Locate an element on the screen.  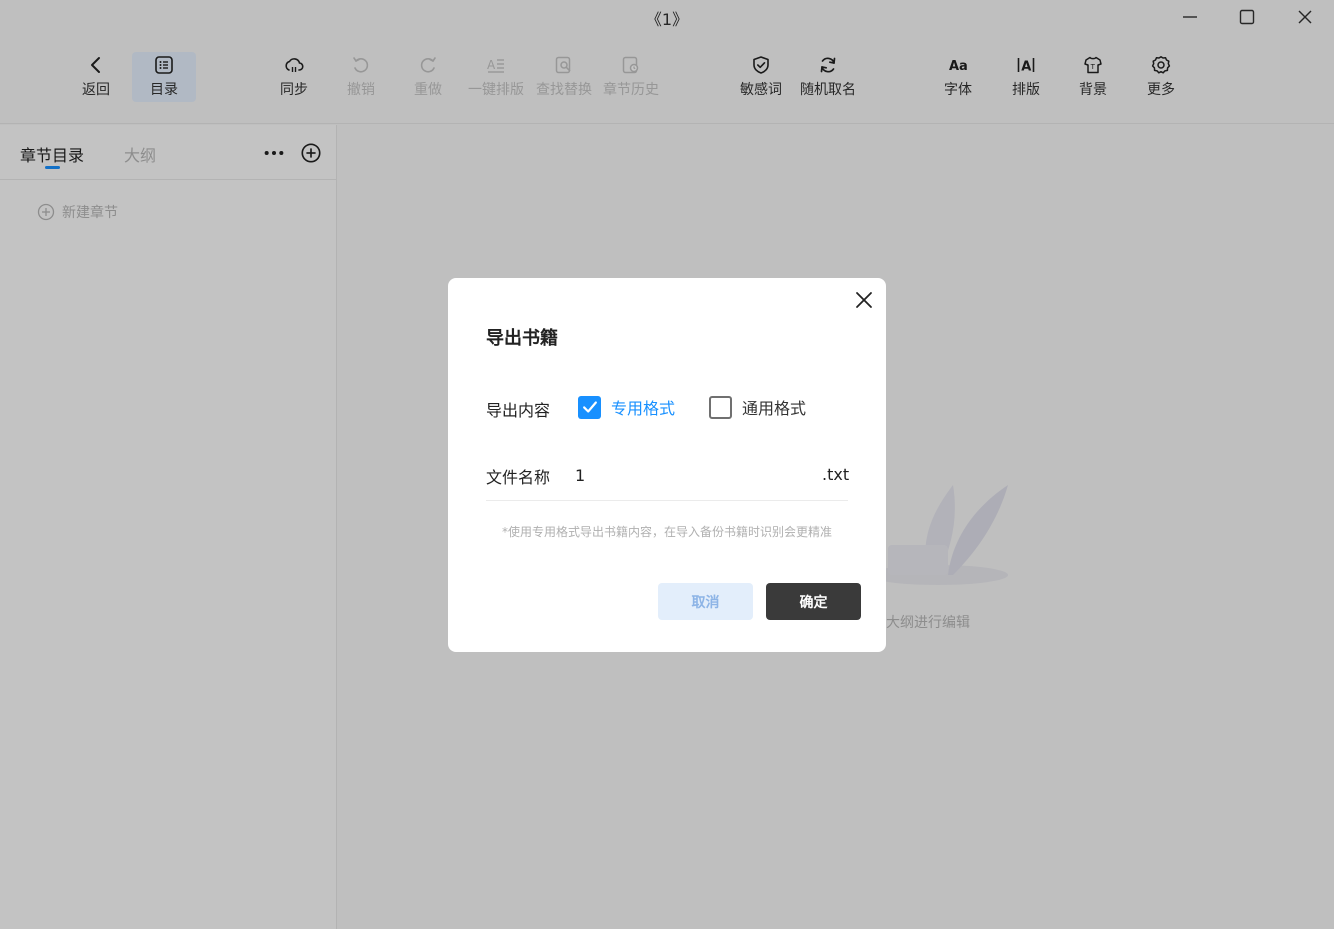
option-general-format: 通用格式 is located at coordinates (757, 407).